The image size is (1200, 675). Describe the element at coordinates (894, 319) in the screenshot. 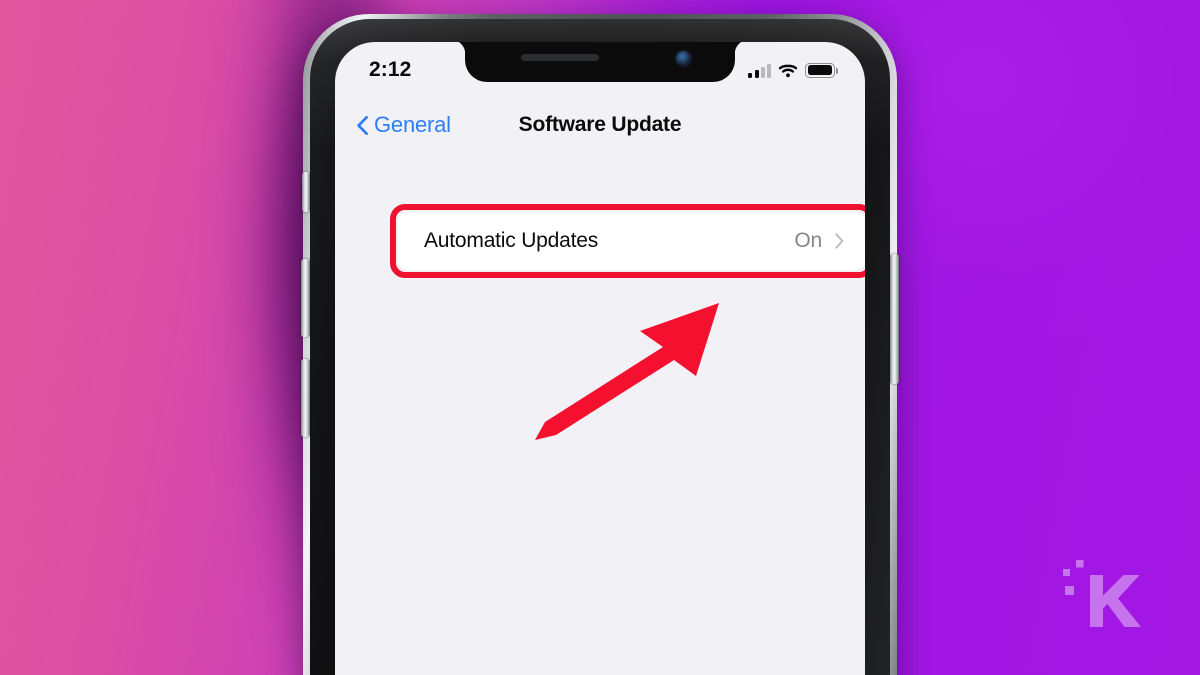

I see `power-button` at that location.